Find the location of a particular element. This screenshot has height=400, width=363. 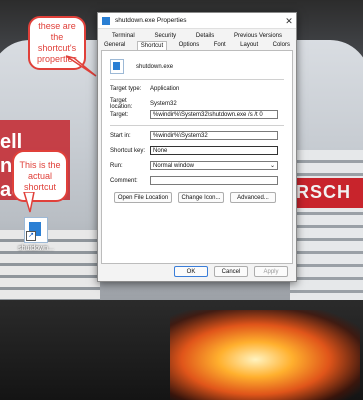

tab-details: Details is located at coordinates (205, 36).